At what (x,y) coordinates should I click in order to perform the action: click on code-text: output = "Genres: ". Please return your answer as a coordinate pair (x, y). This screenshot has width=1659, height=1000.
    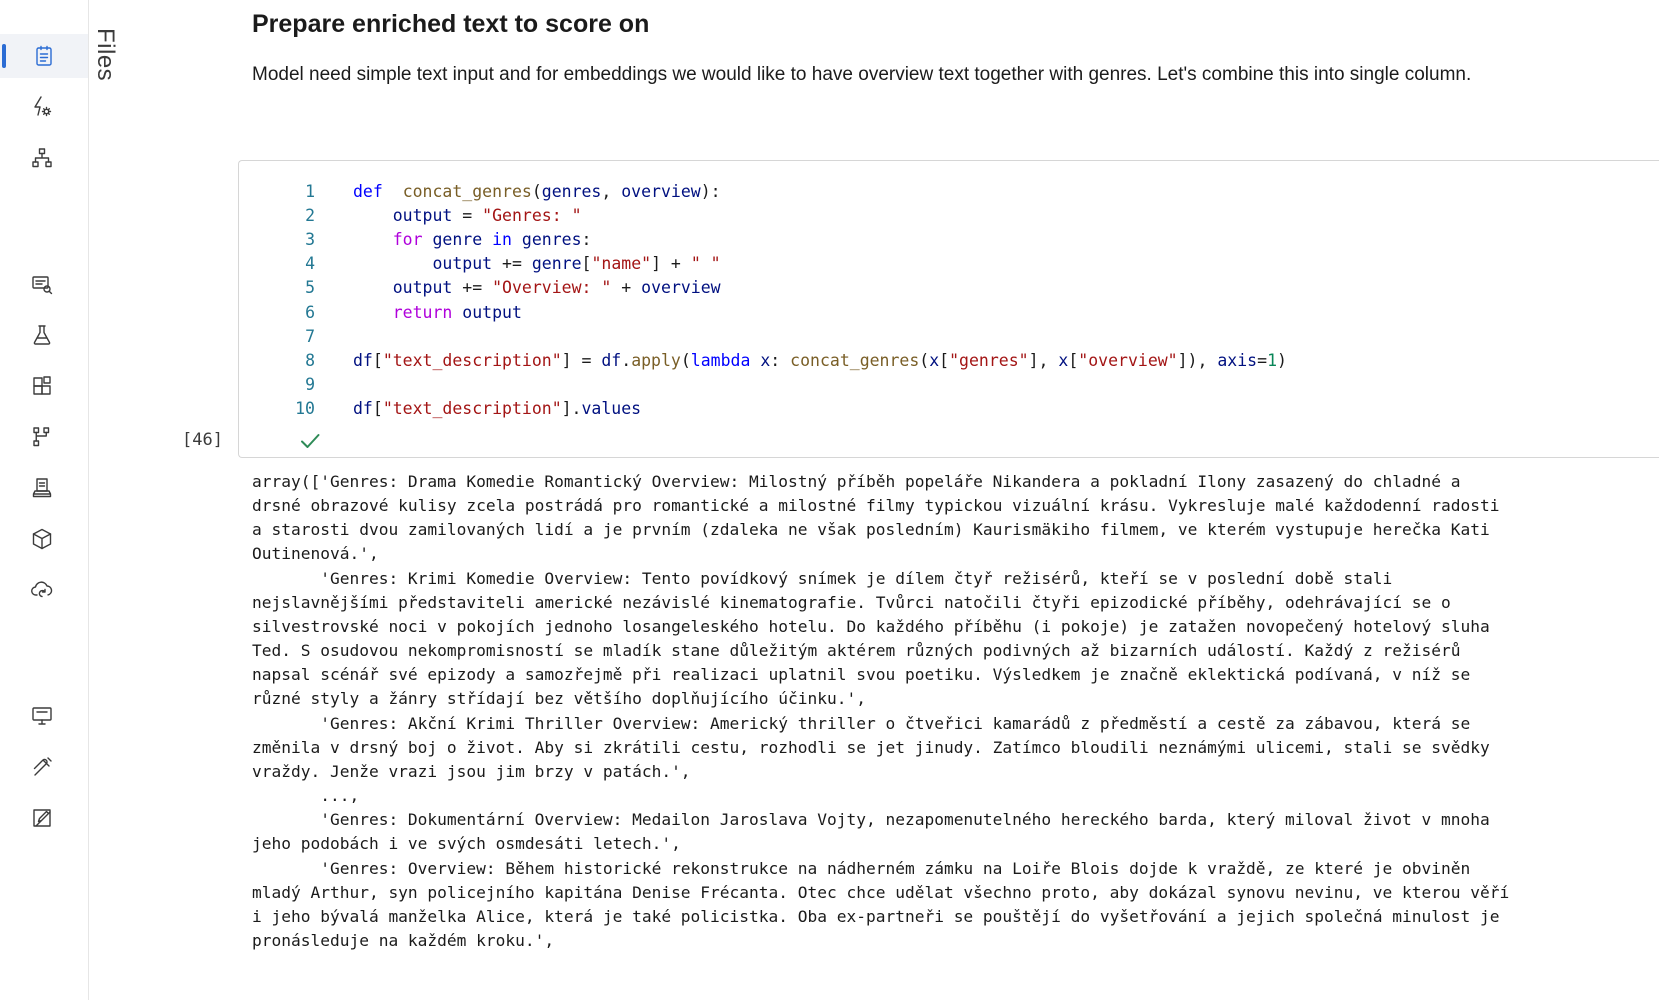
    Looking at the image, I should click on (487, 216).